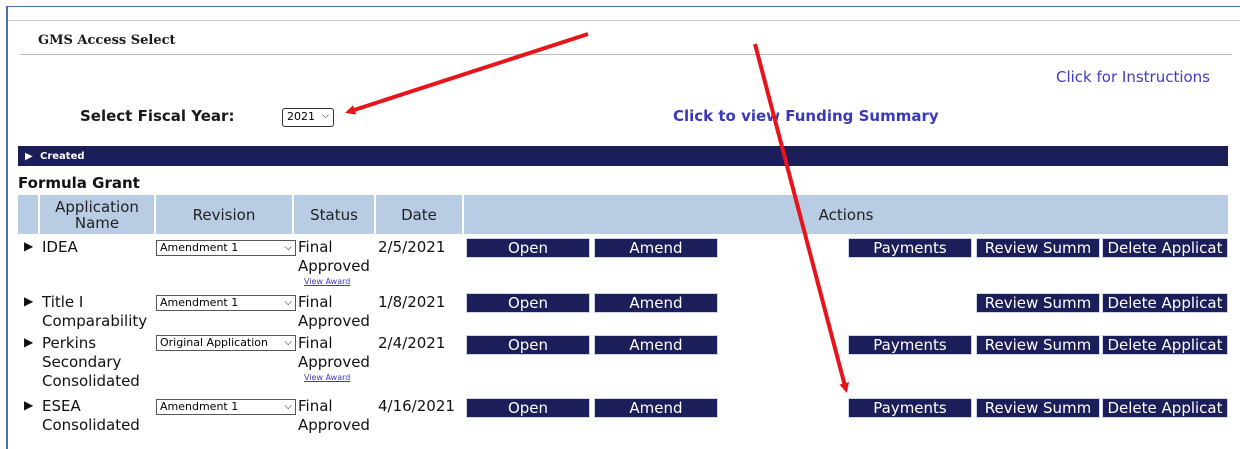 The height and width of the screenshot is (449, 1240). Describe the element at coordinates (846, 214) in the screenshot. I see `column-header-actions: Actions` at that location.